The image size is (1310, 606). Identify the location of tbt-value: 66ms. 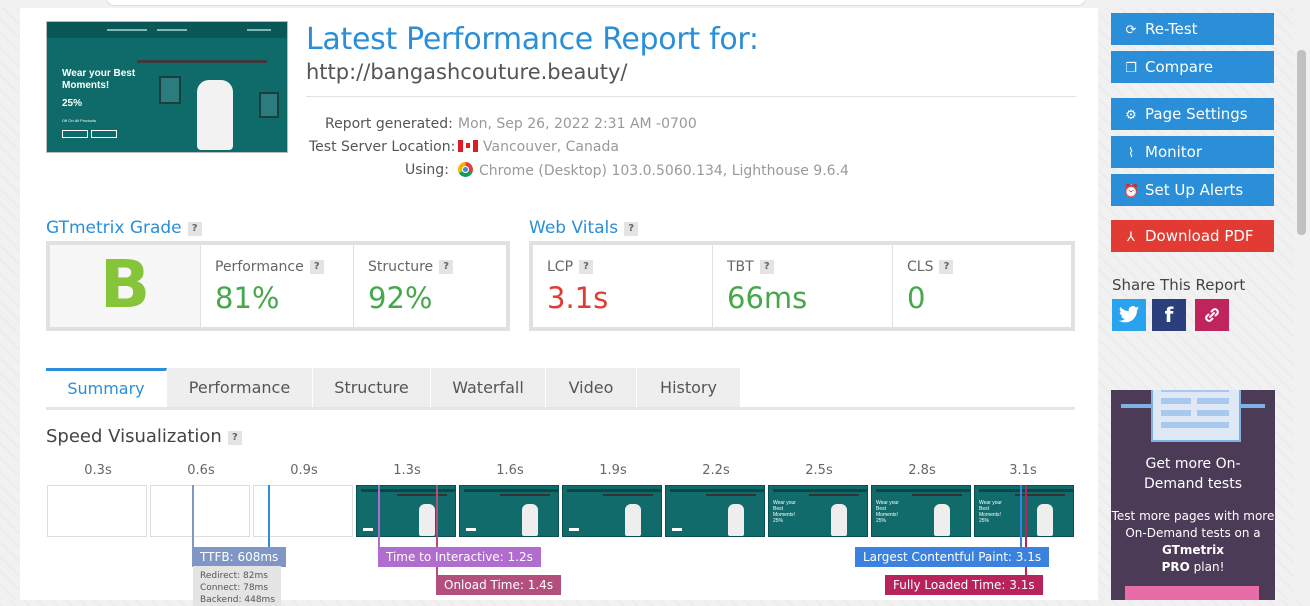
(767, 298).